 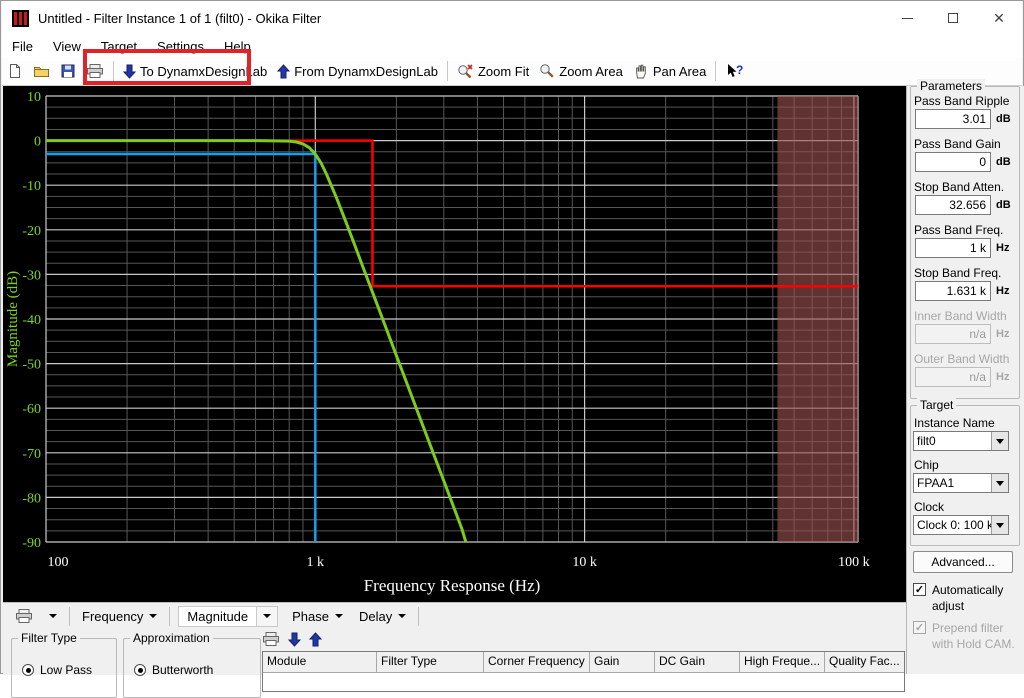 What do you see at coordinates (316, 562) in the screenshot?
I see `svg-text: 1 k` at bounding box center [316, 562].